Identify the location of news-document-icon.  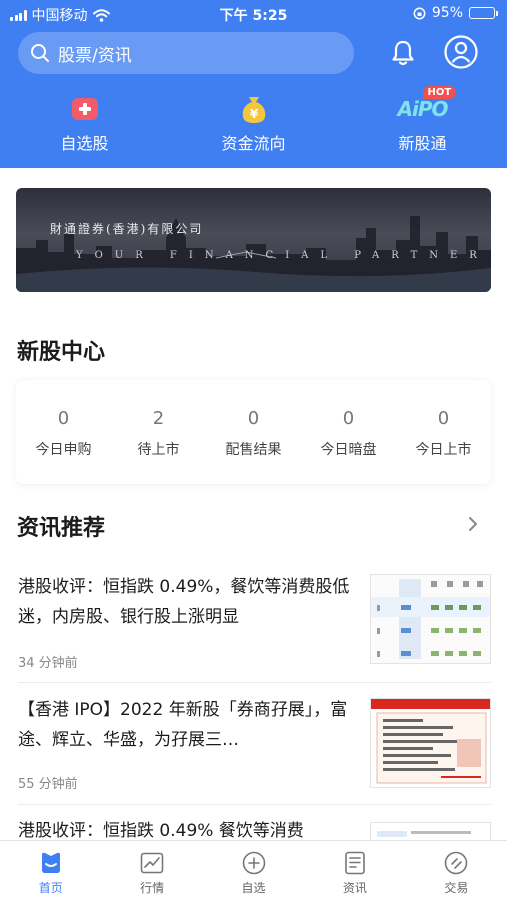
(355, 863).